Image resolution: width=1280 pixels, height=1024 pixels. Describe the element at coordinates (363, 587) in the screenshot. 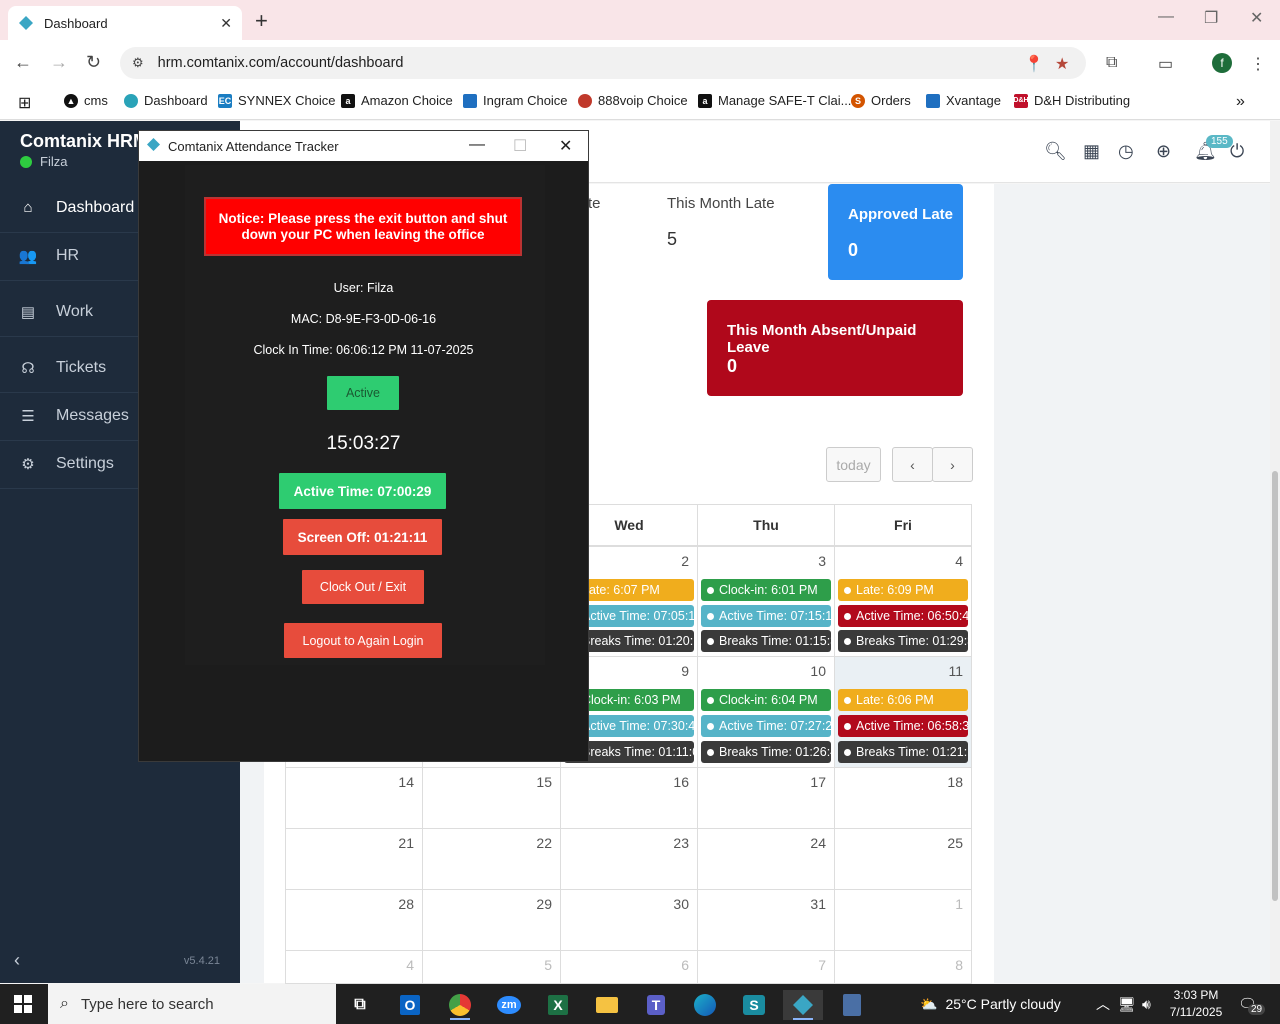

I see `clock-out-button: Clock Out / Exit` at that location.